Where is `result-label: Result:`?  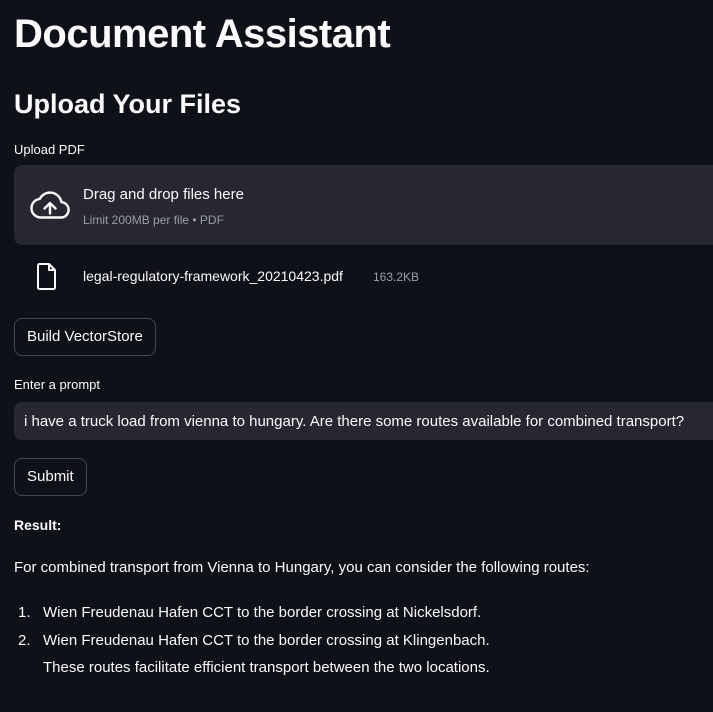
result-label: Result: is located at coordinates (38, 525).